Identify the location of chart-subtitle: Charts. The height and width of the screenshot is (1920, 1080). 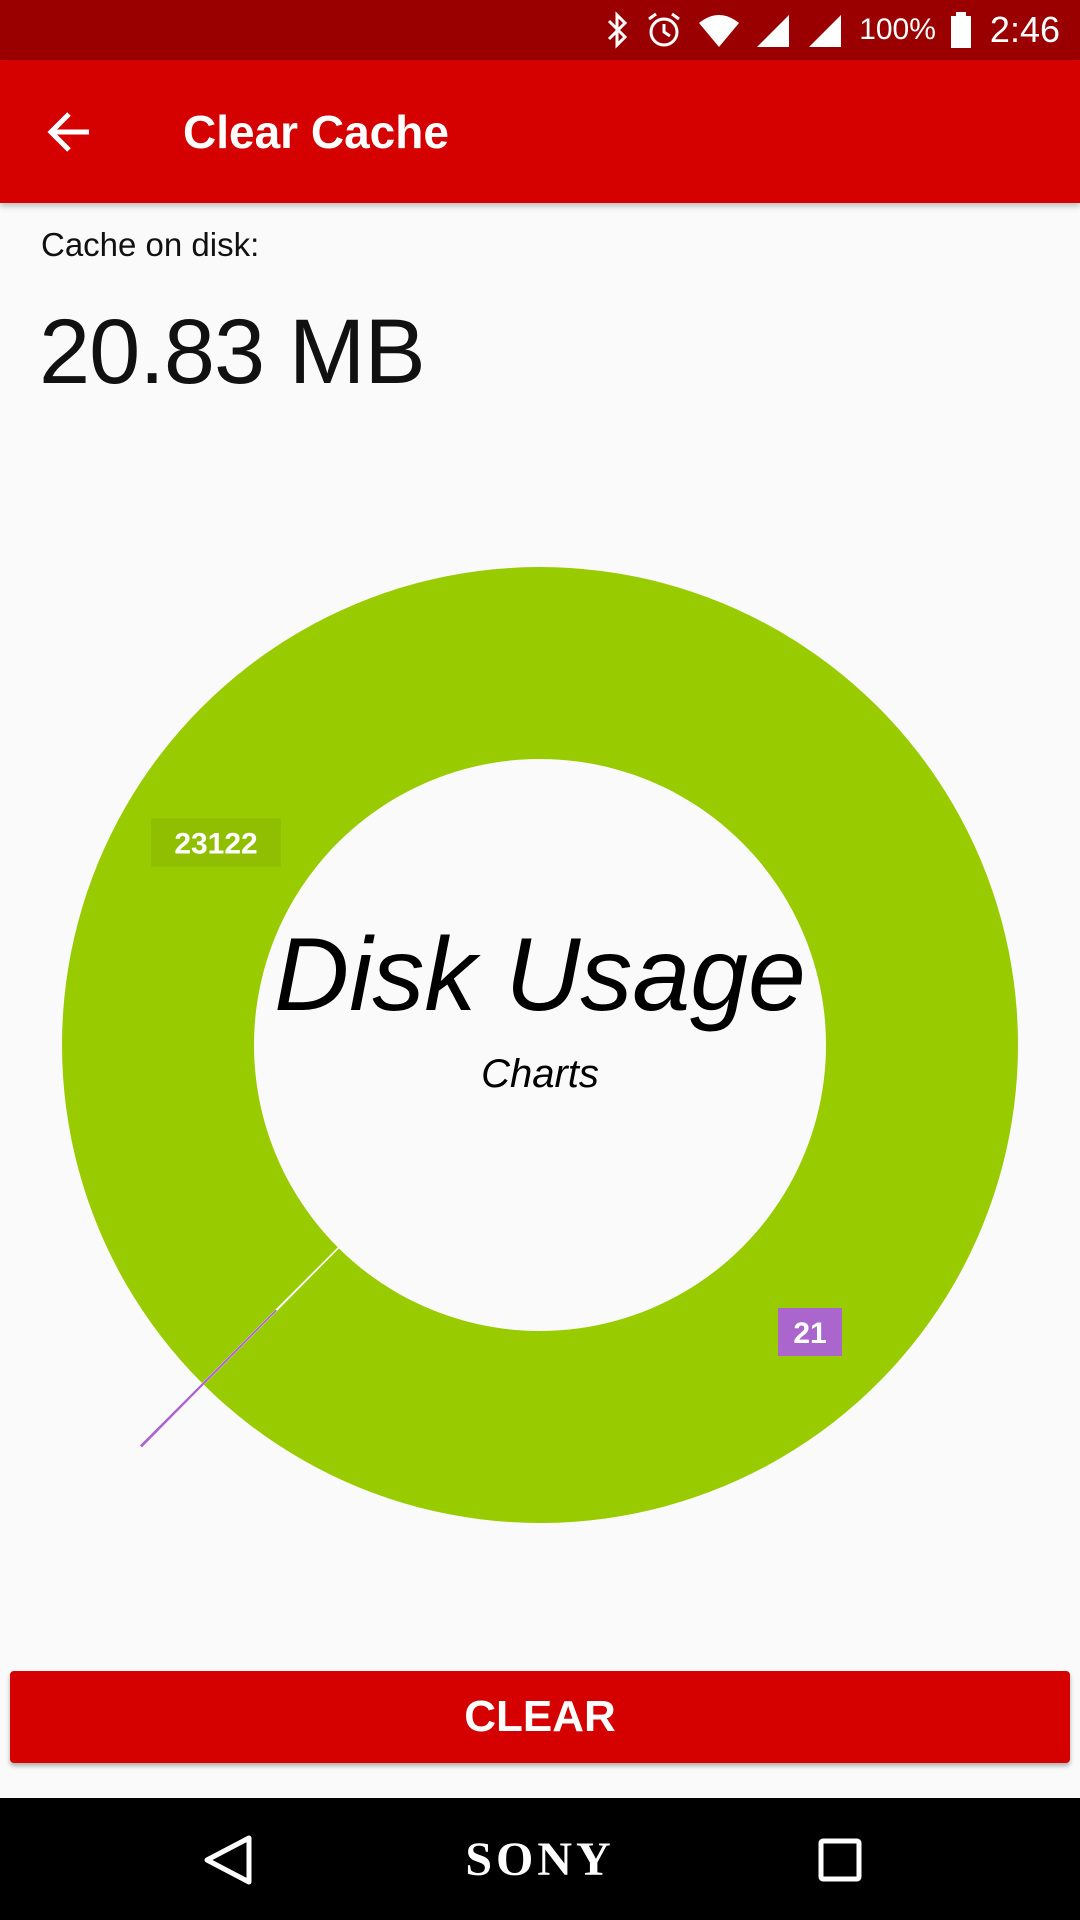
(540, 1074).